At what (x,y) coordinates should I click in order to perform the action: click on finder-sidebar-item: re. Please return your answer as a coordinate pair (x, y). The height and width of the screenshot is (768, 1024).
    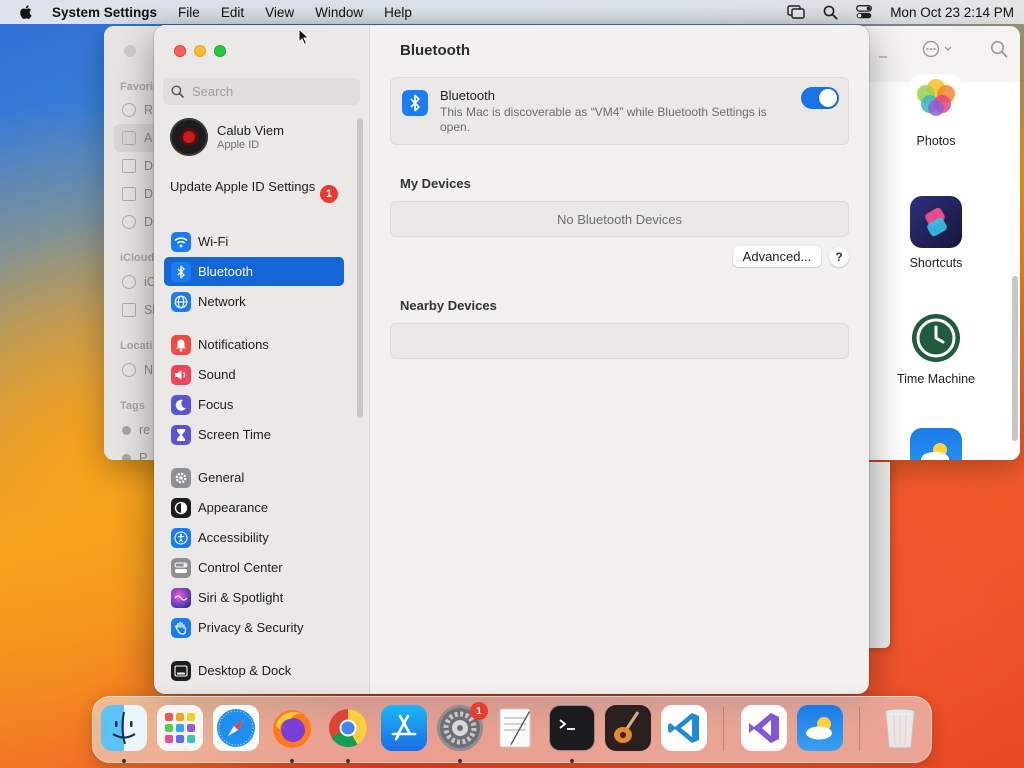
    Looking at the image, I should click on (136, 430).